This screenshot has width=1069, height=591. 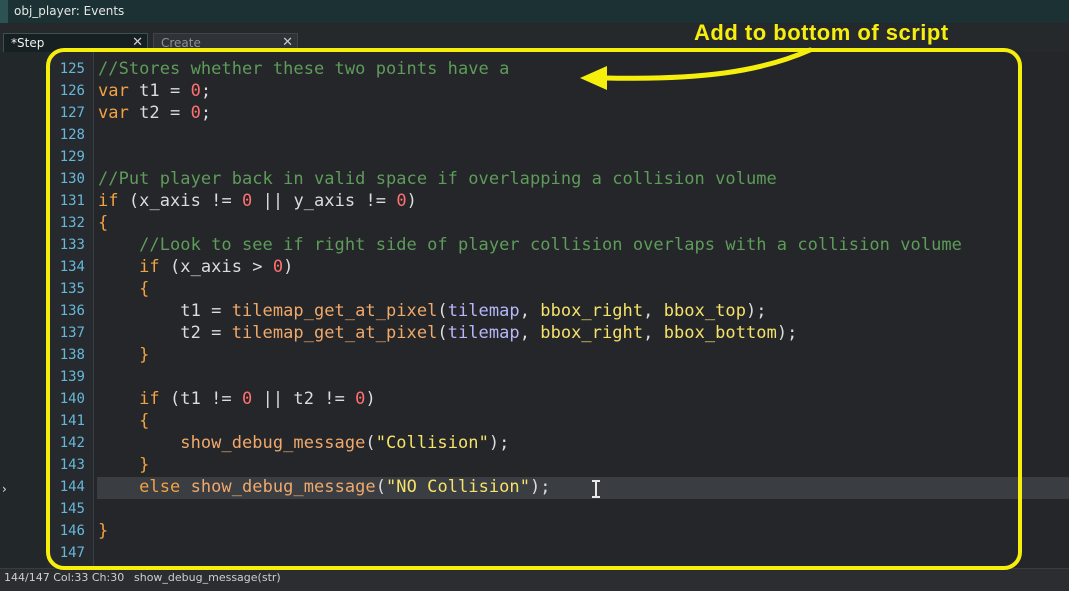 I want to click on tab-step: *Step ✕, so click(x=75, y=42).